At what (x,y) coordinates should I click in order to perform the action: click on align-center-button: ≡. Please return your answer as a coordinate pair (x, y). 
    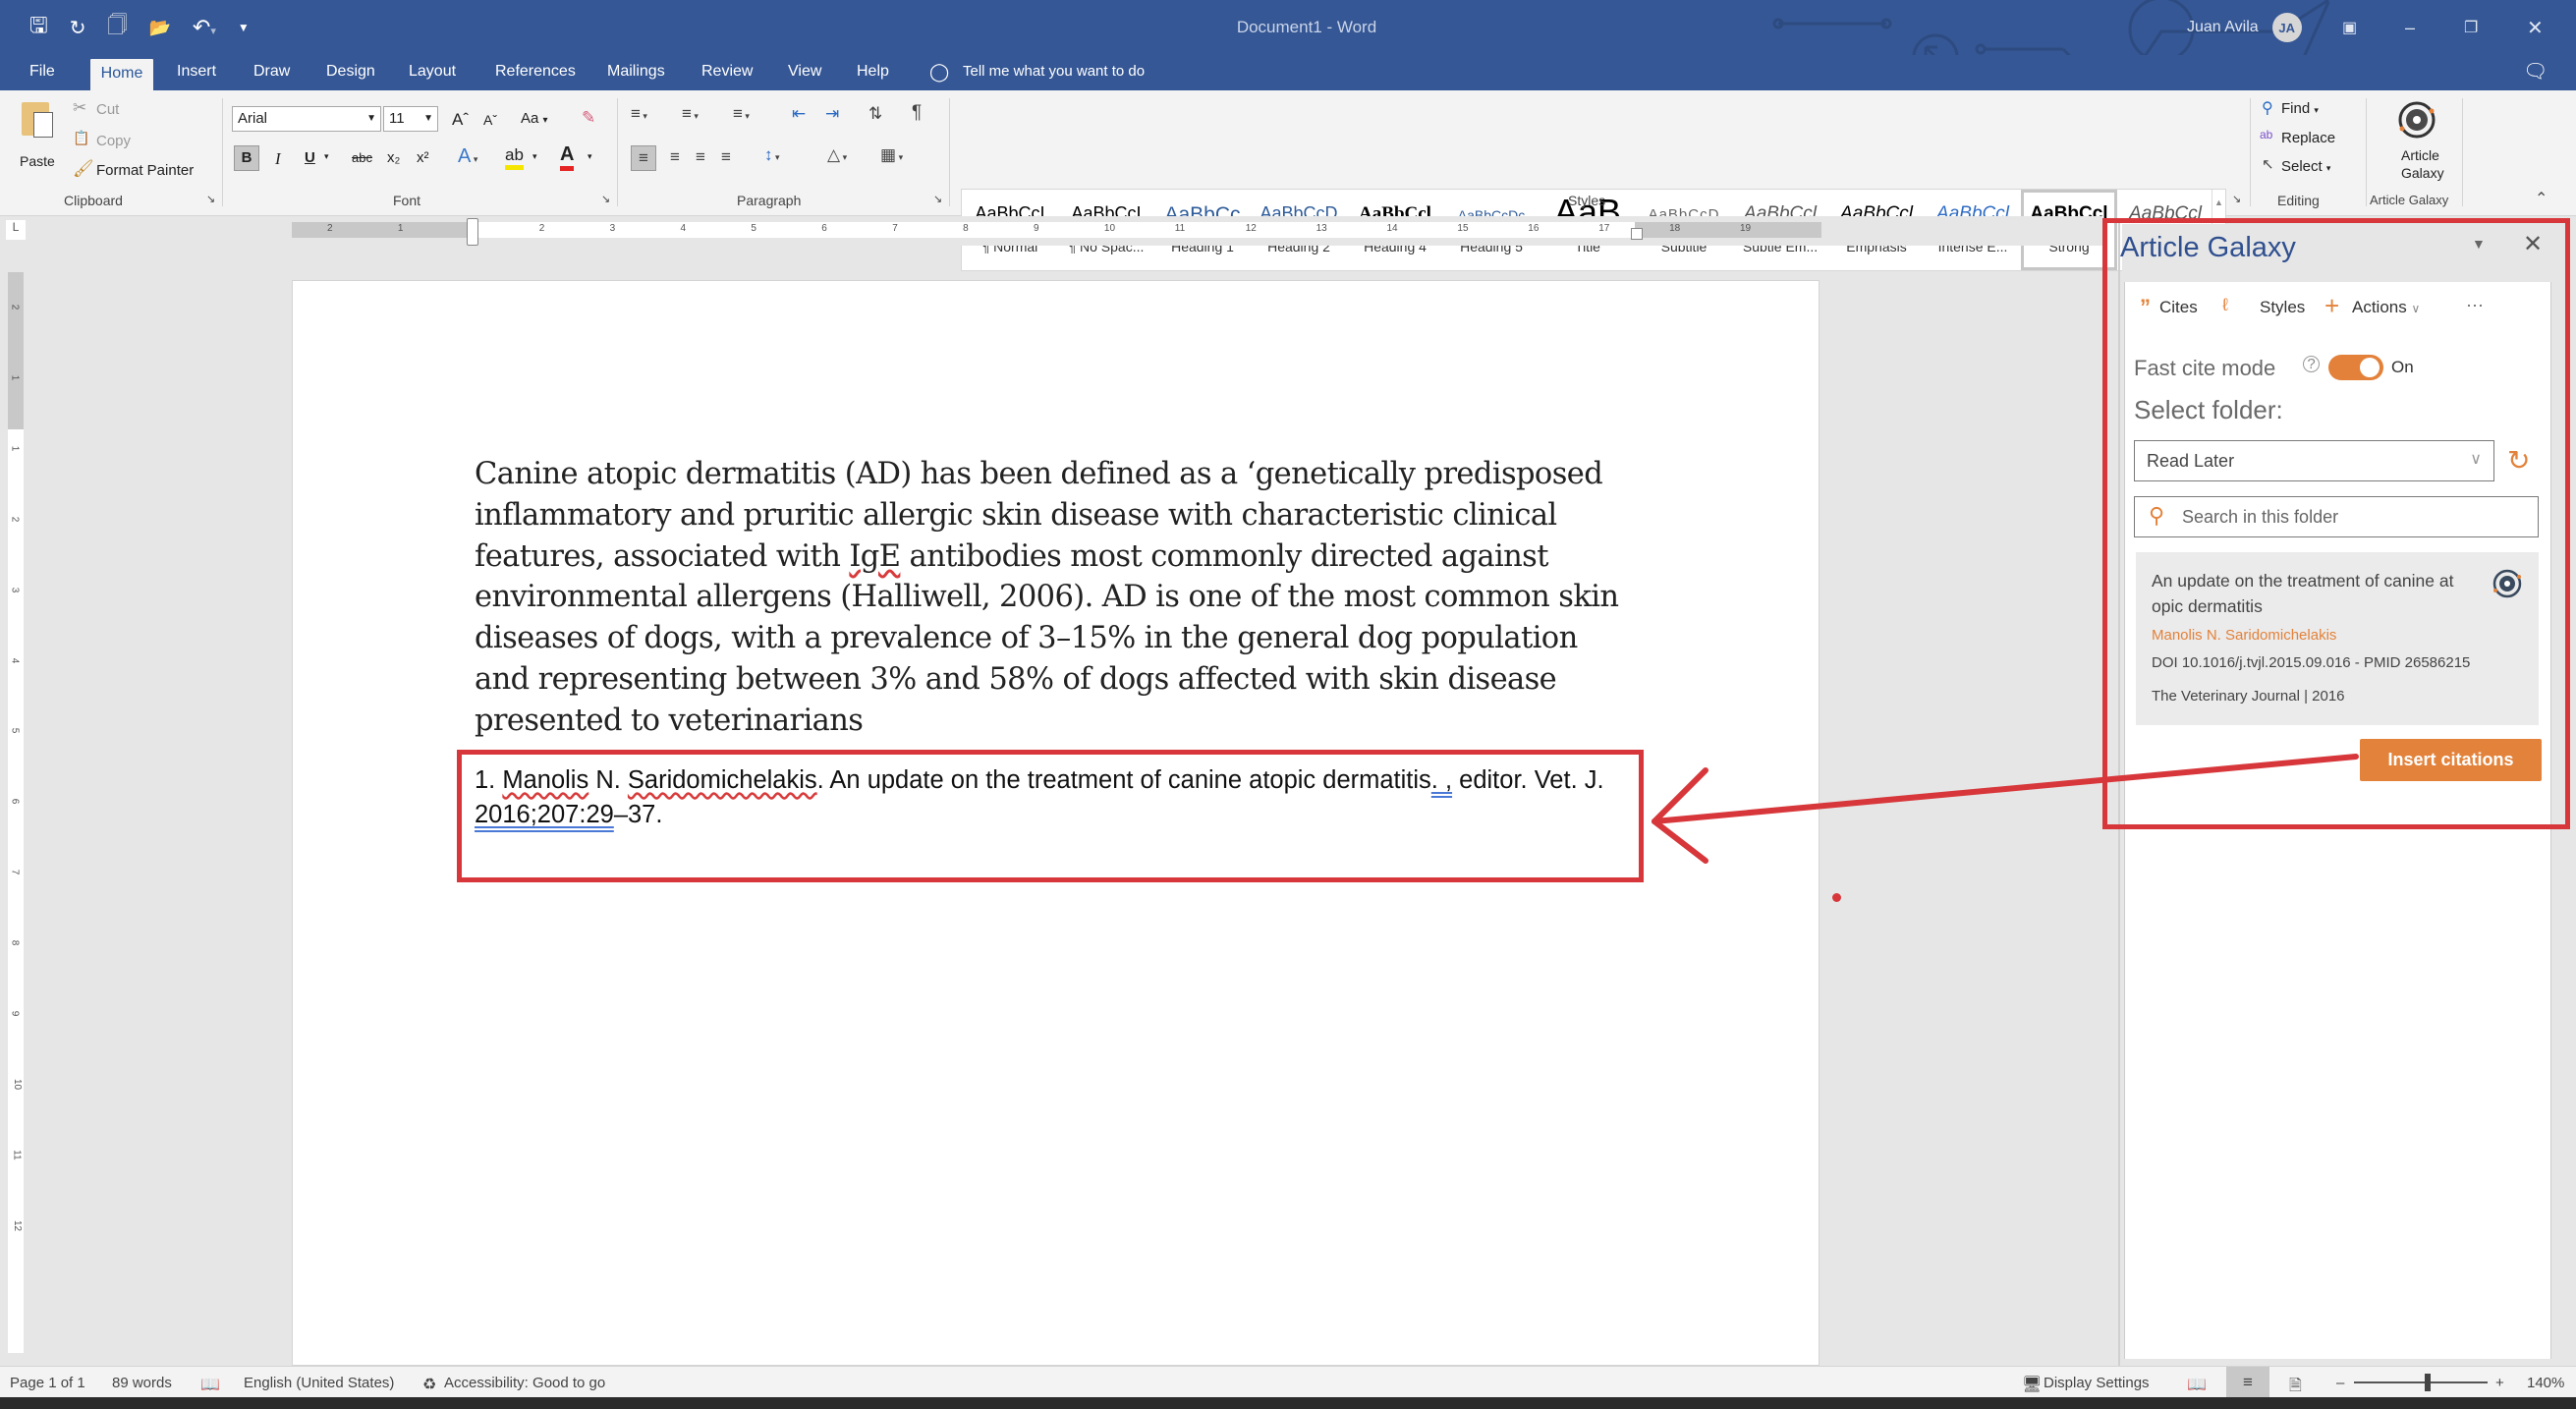
    Looking at the image, I should click on (675, 157).